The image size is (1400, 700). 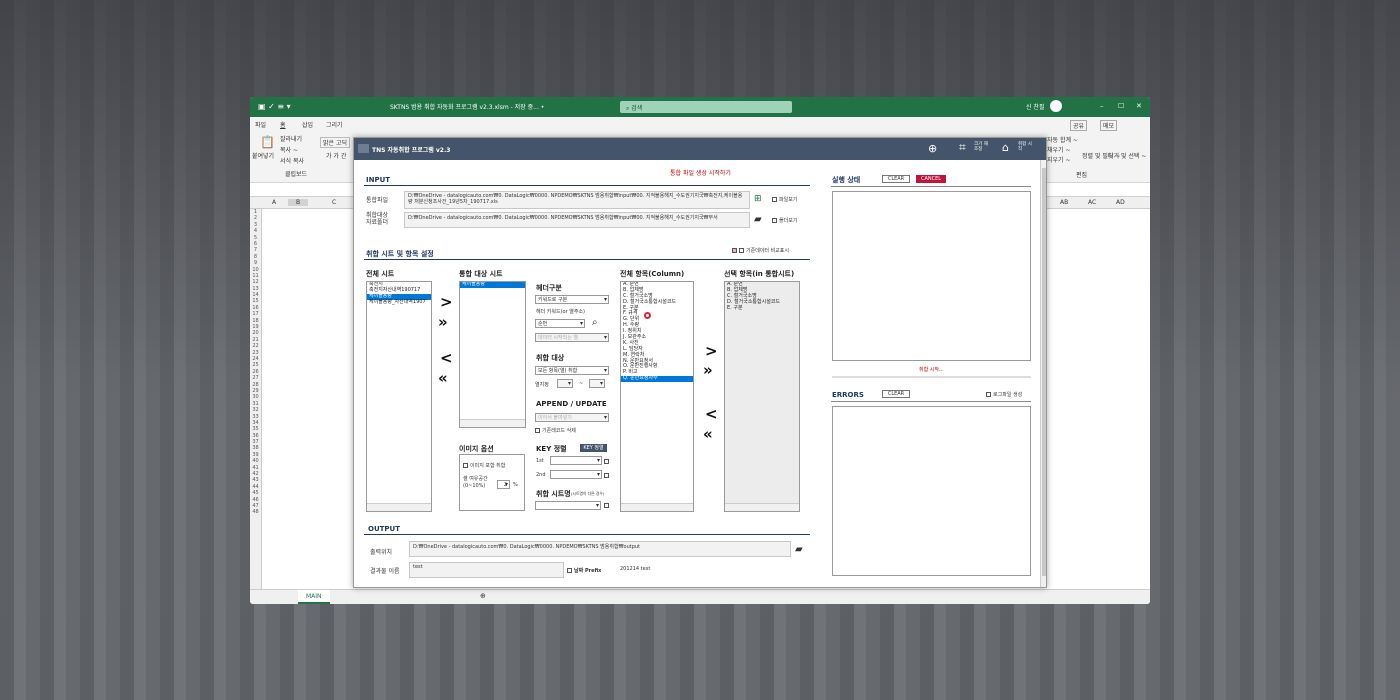 What do you see at coordinates (503, 484) in the screenshot?
I see `image-margin-input: 2` at bounding box center [503, 484].